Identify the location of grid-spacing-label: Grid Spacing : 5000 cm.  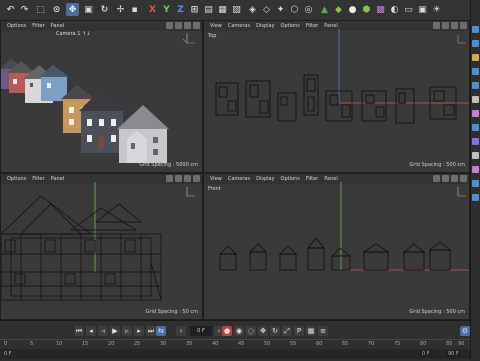
(168, 165).